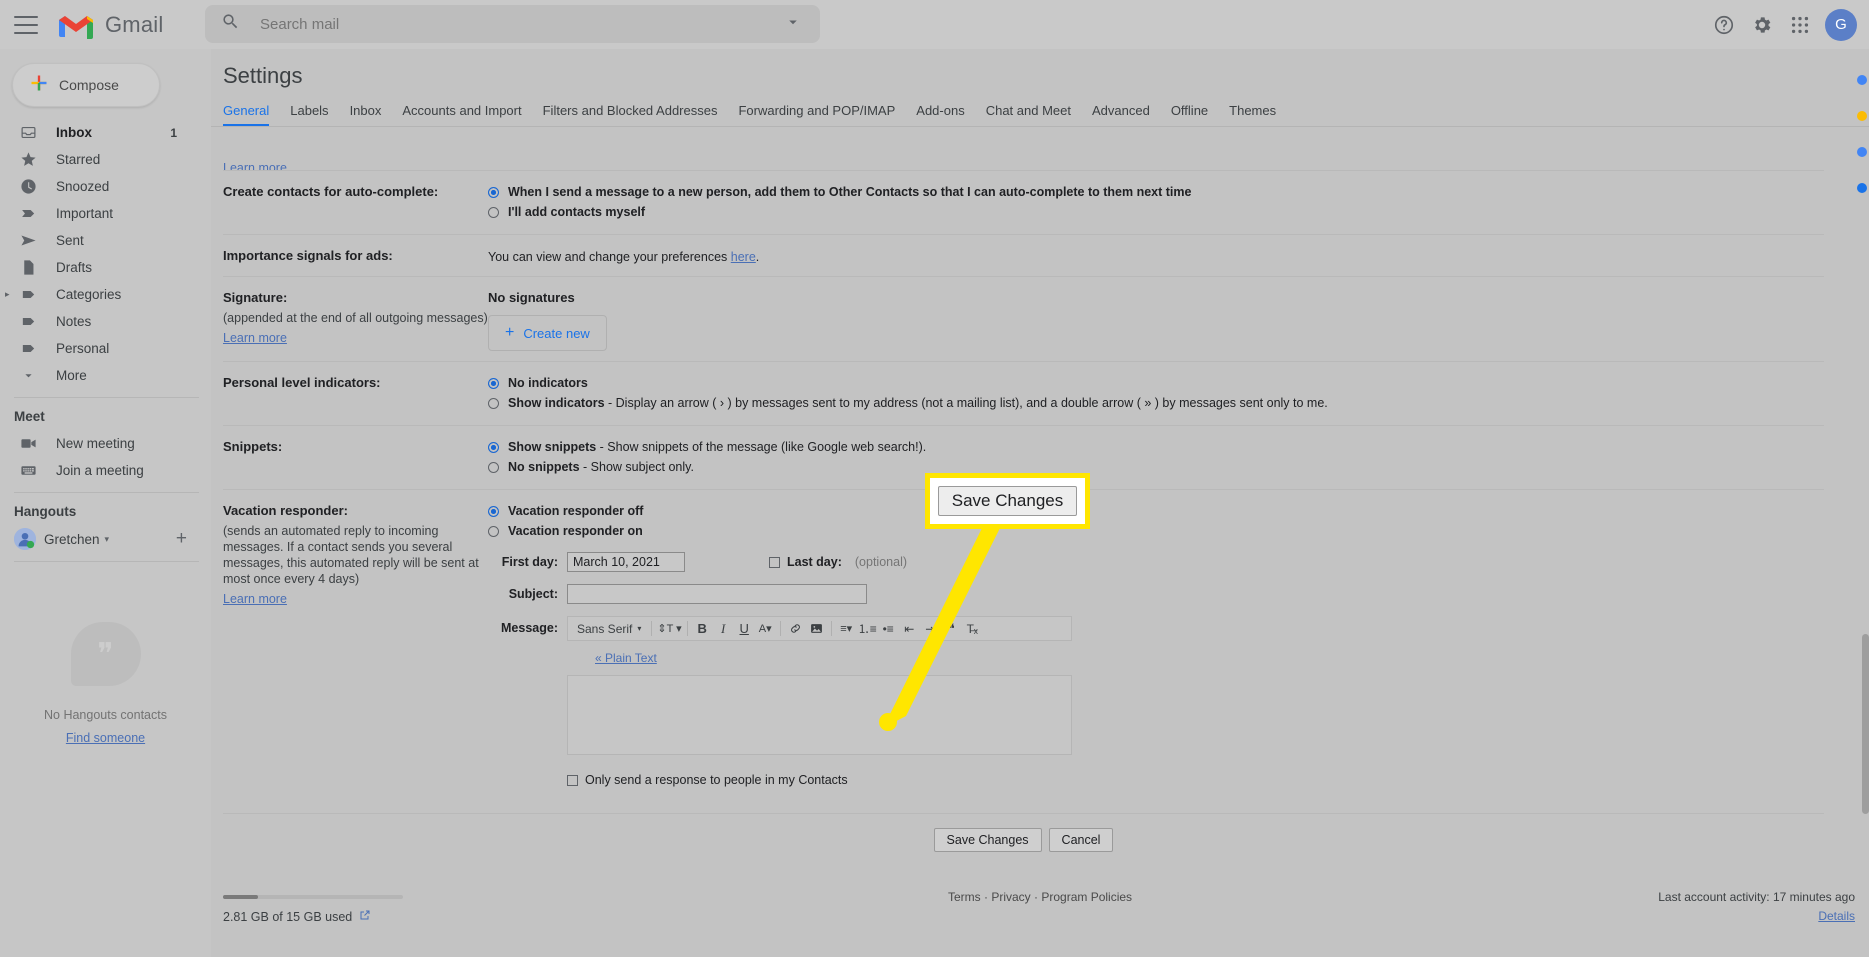  I want to click on indent-less-icon: ⇤, so click(909, 628).